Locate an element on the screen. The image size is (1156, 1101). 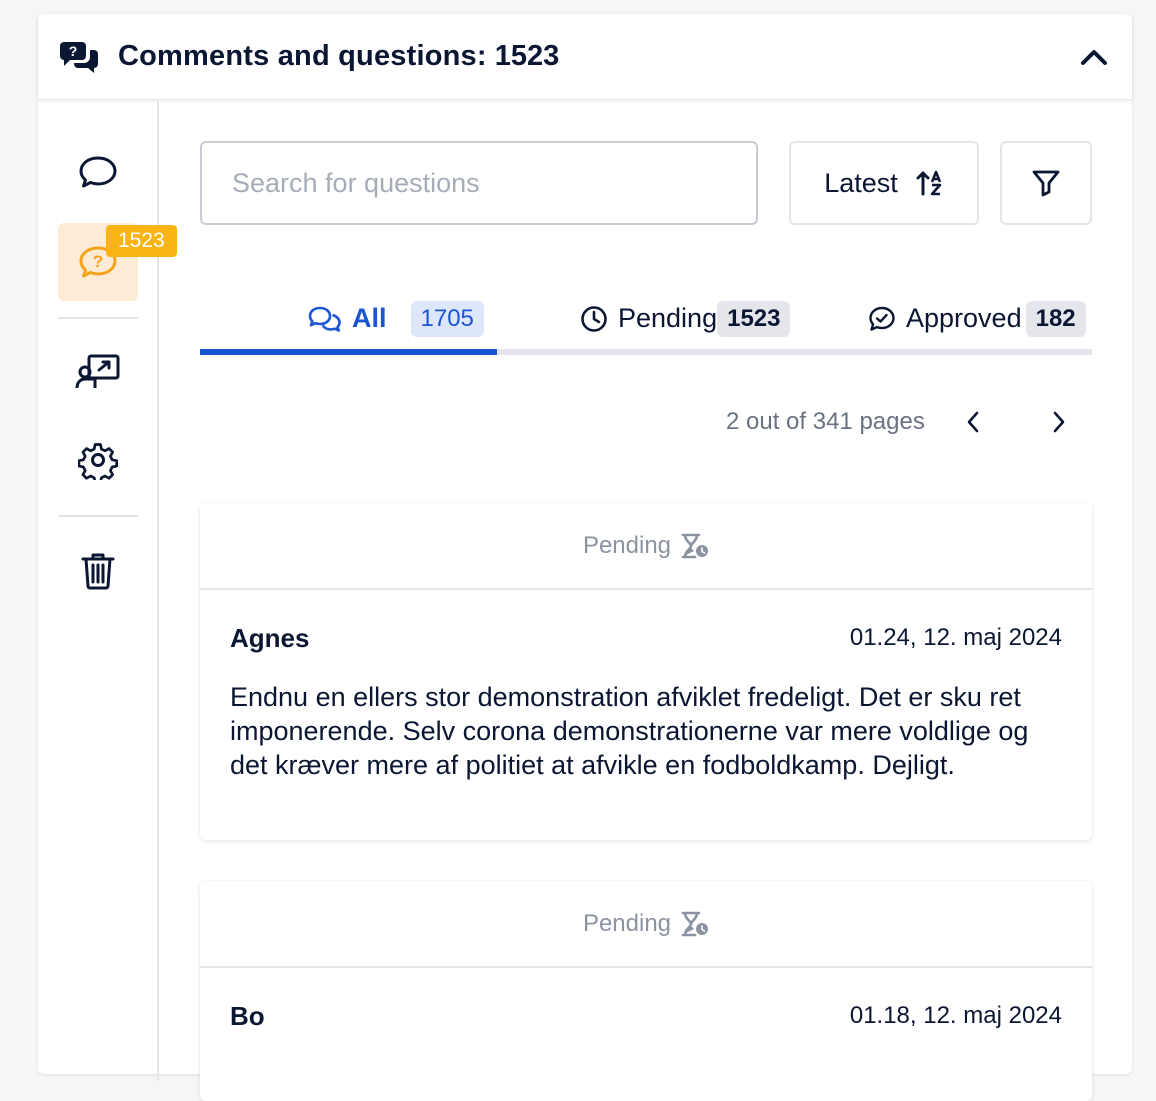
author-name: Agnes is located at coordinates (270, 637).